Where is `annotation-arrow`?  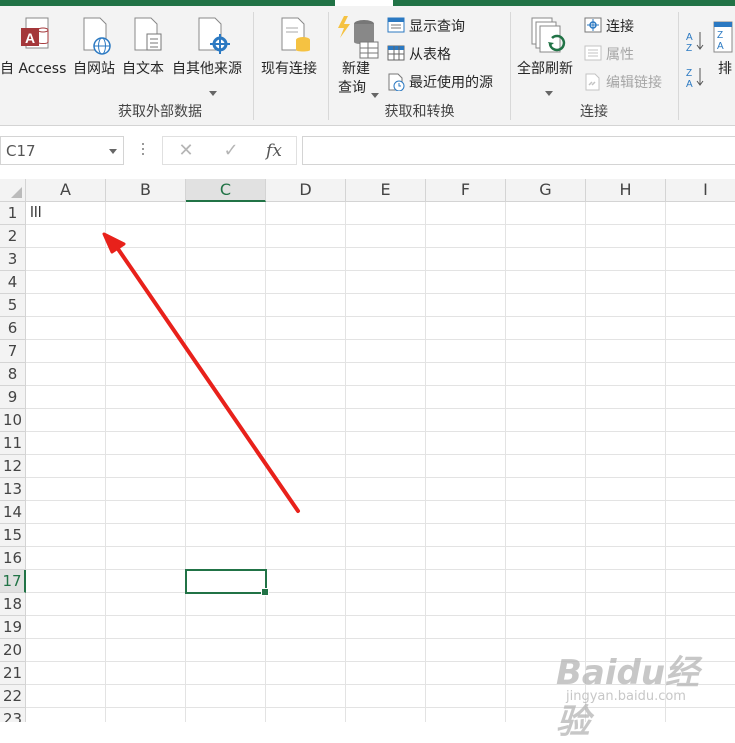 annotation-arrow is located at coordinates (201, 372).